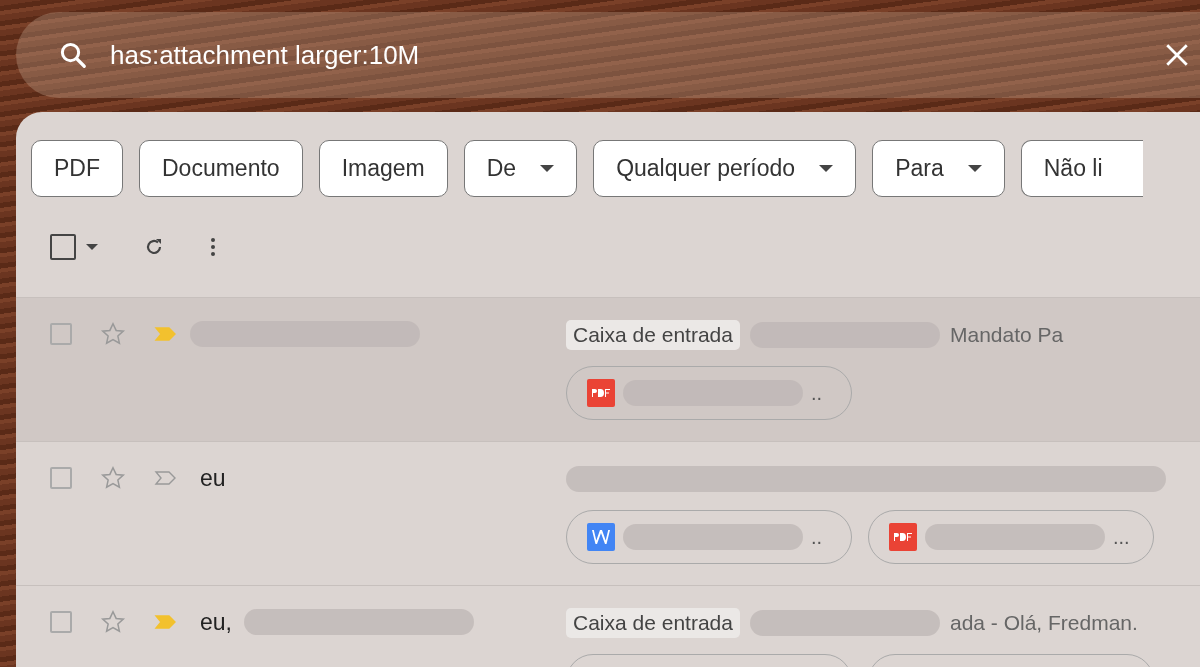 The height and width of the screenshot is (667, 1200). I want to click on filter-chip: PDF, so click(77, 168).